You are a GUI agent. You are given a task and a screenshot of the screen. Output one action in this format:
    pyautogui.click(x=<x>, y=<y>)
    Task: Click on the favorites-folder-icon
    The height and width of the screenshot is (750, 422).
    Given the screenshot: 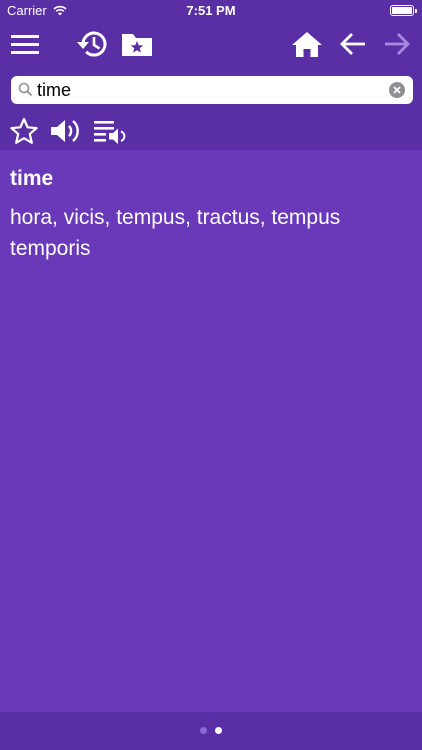 What is the action you would take?
    pyautogui.click(x=137, y=45)
    